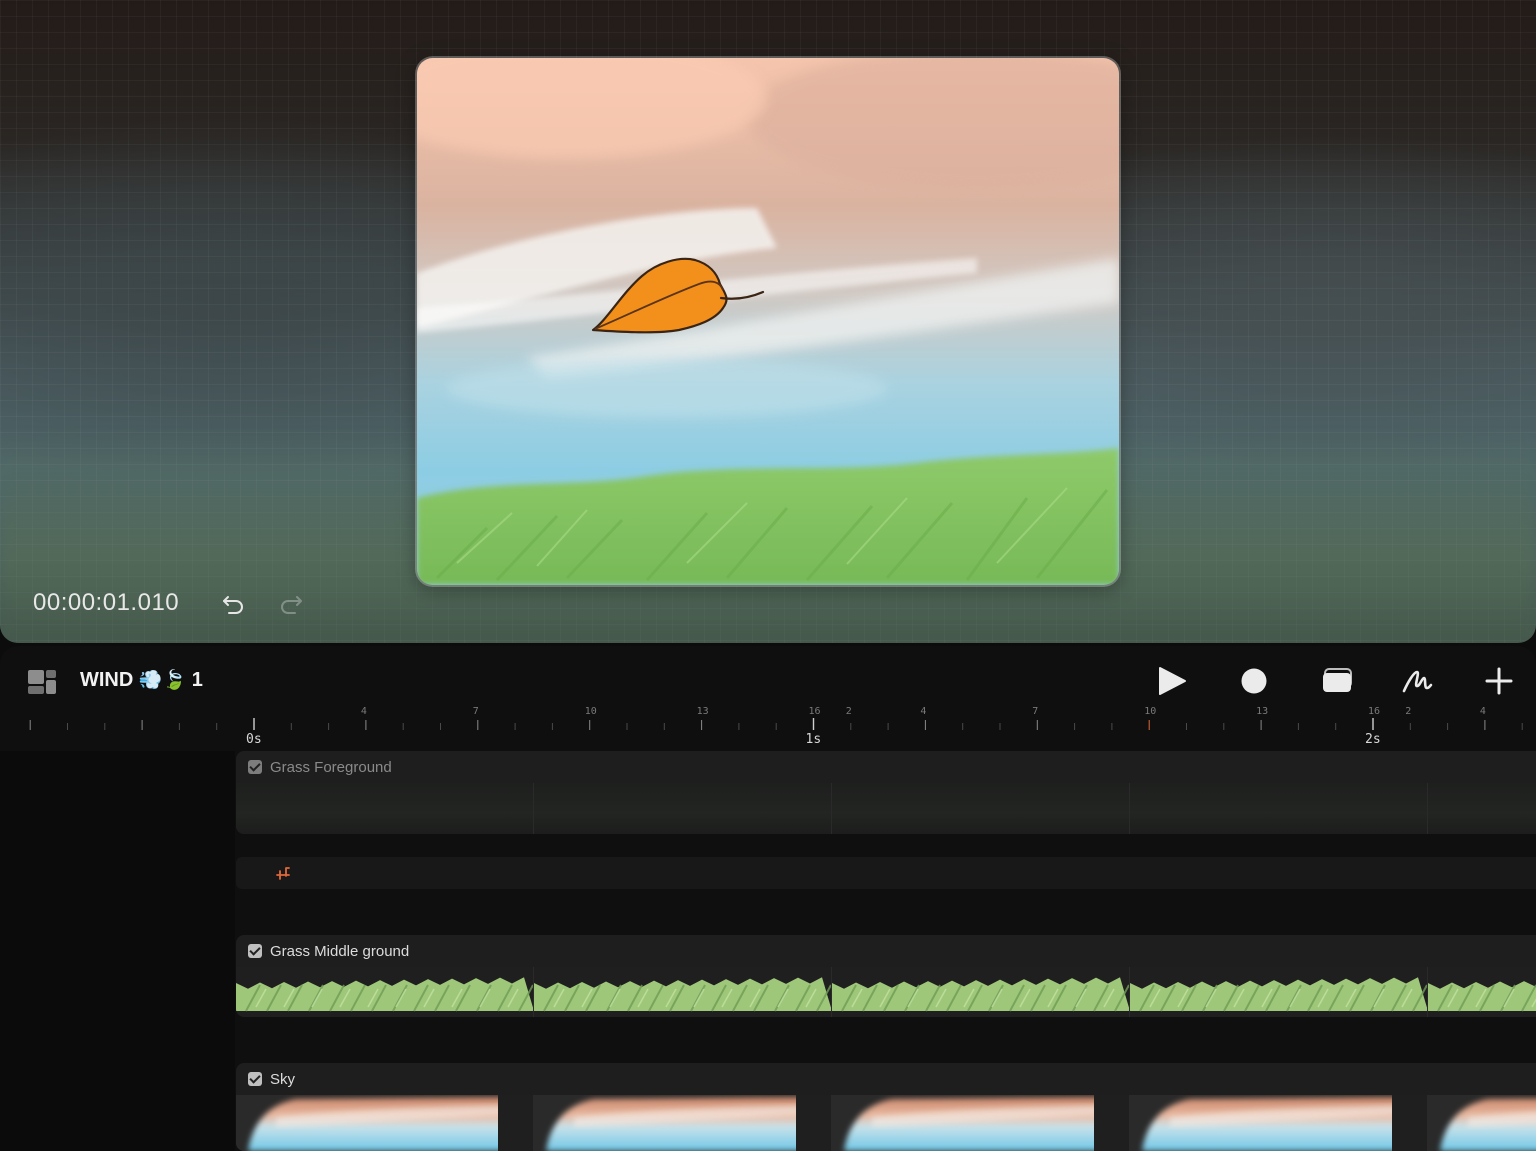 This screenshot has width=1536, height=1151. Describe the element at coordinates (886, 767) in the screenshot. I see `track-header: Grass Foreground` at that location.